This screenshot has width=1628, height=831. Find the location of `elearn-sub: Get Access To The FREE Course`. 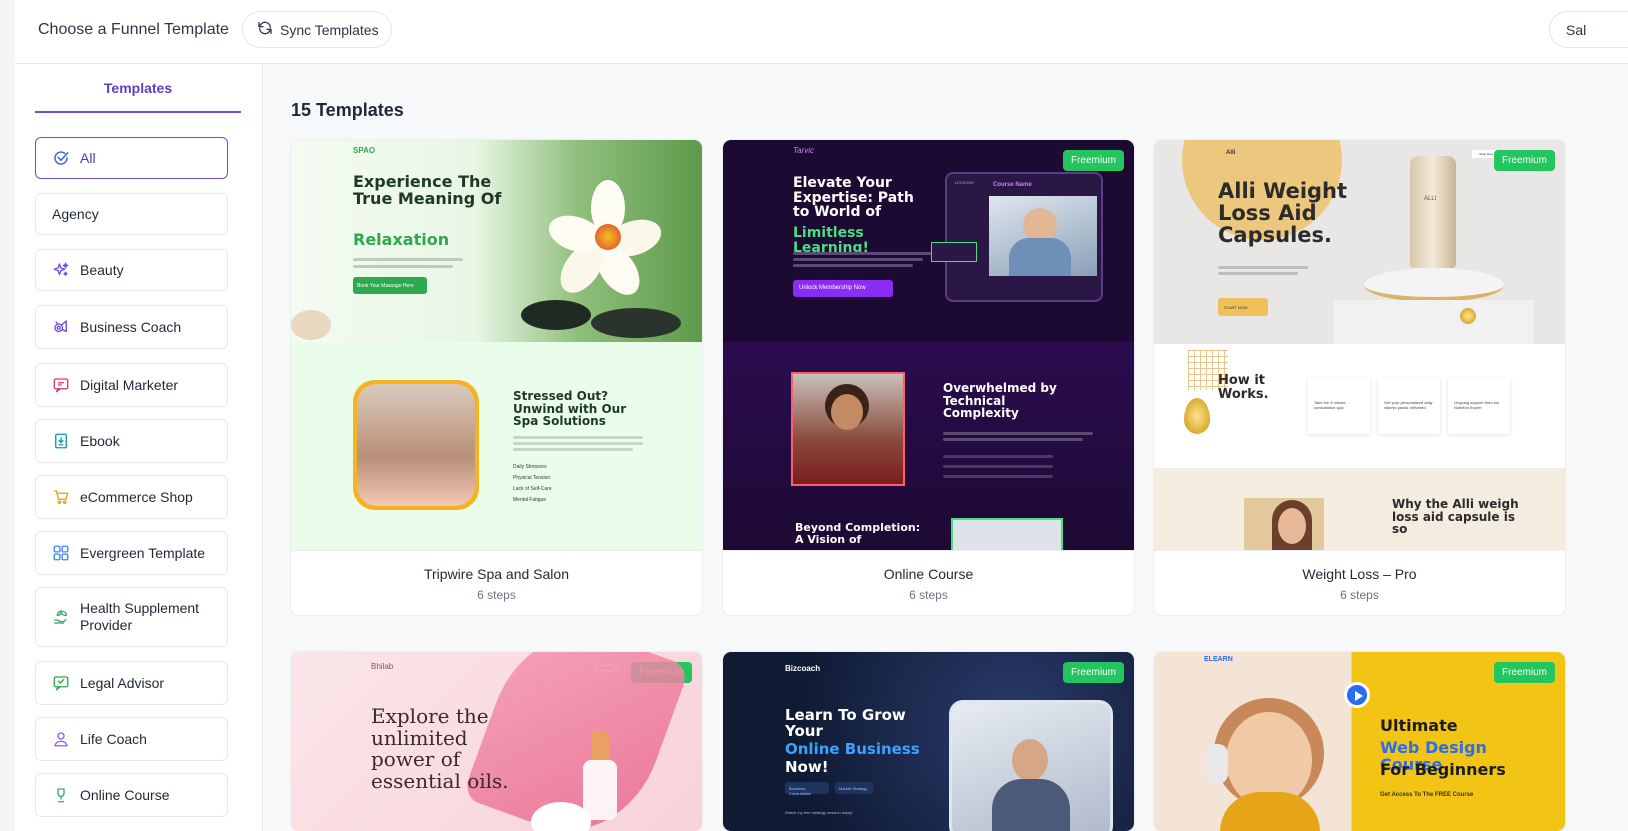

elearn-sub: Get Access To The FREE Course is located at coordinates (1427, 795).